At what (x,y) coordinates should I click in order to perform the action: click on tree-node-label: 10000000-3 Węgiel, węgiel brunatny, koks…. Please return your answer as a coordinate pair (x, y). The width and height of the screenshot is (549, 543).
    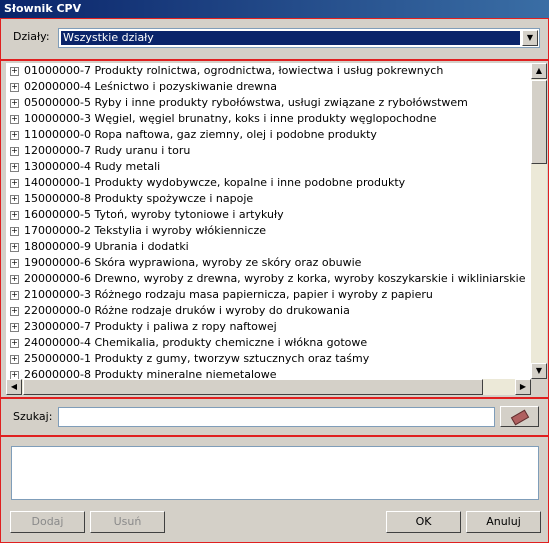
    Looking at the image, I should click on (230, 118).